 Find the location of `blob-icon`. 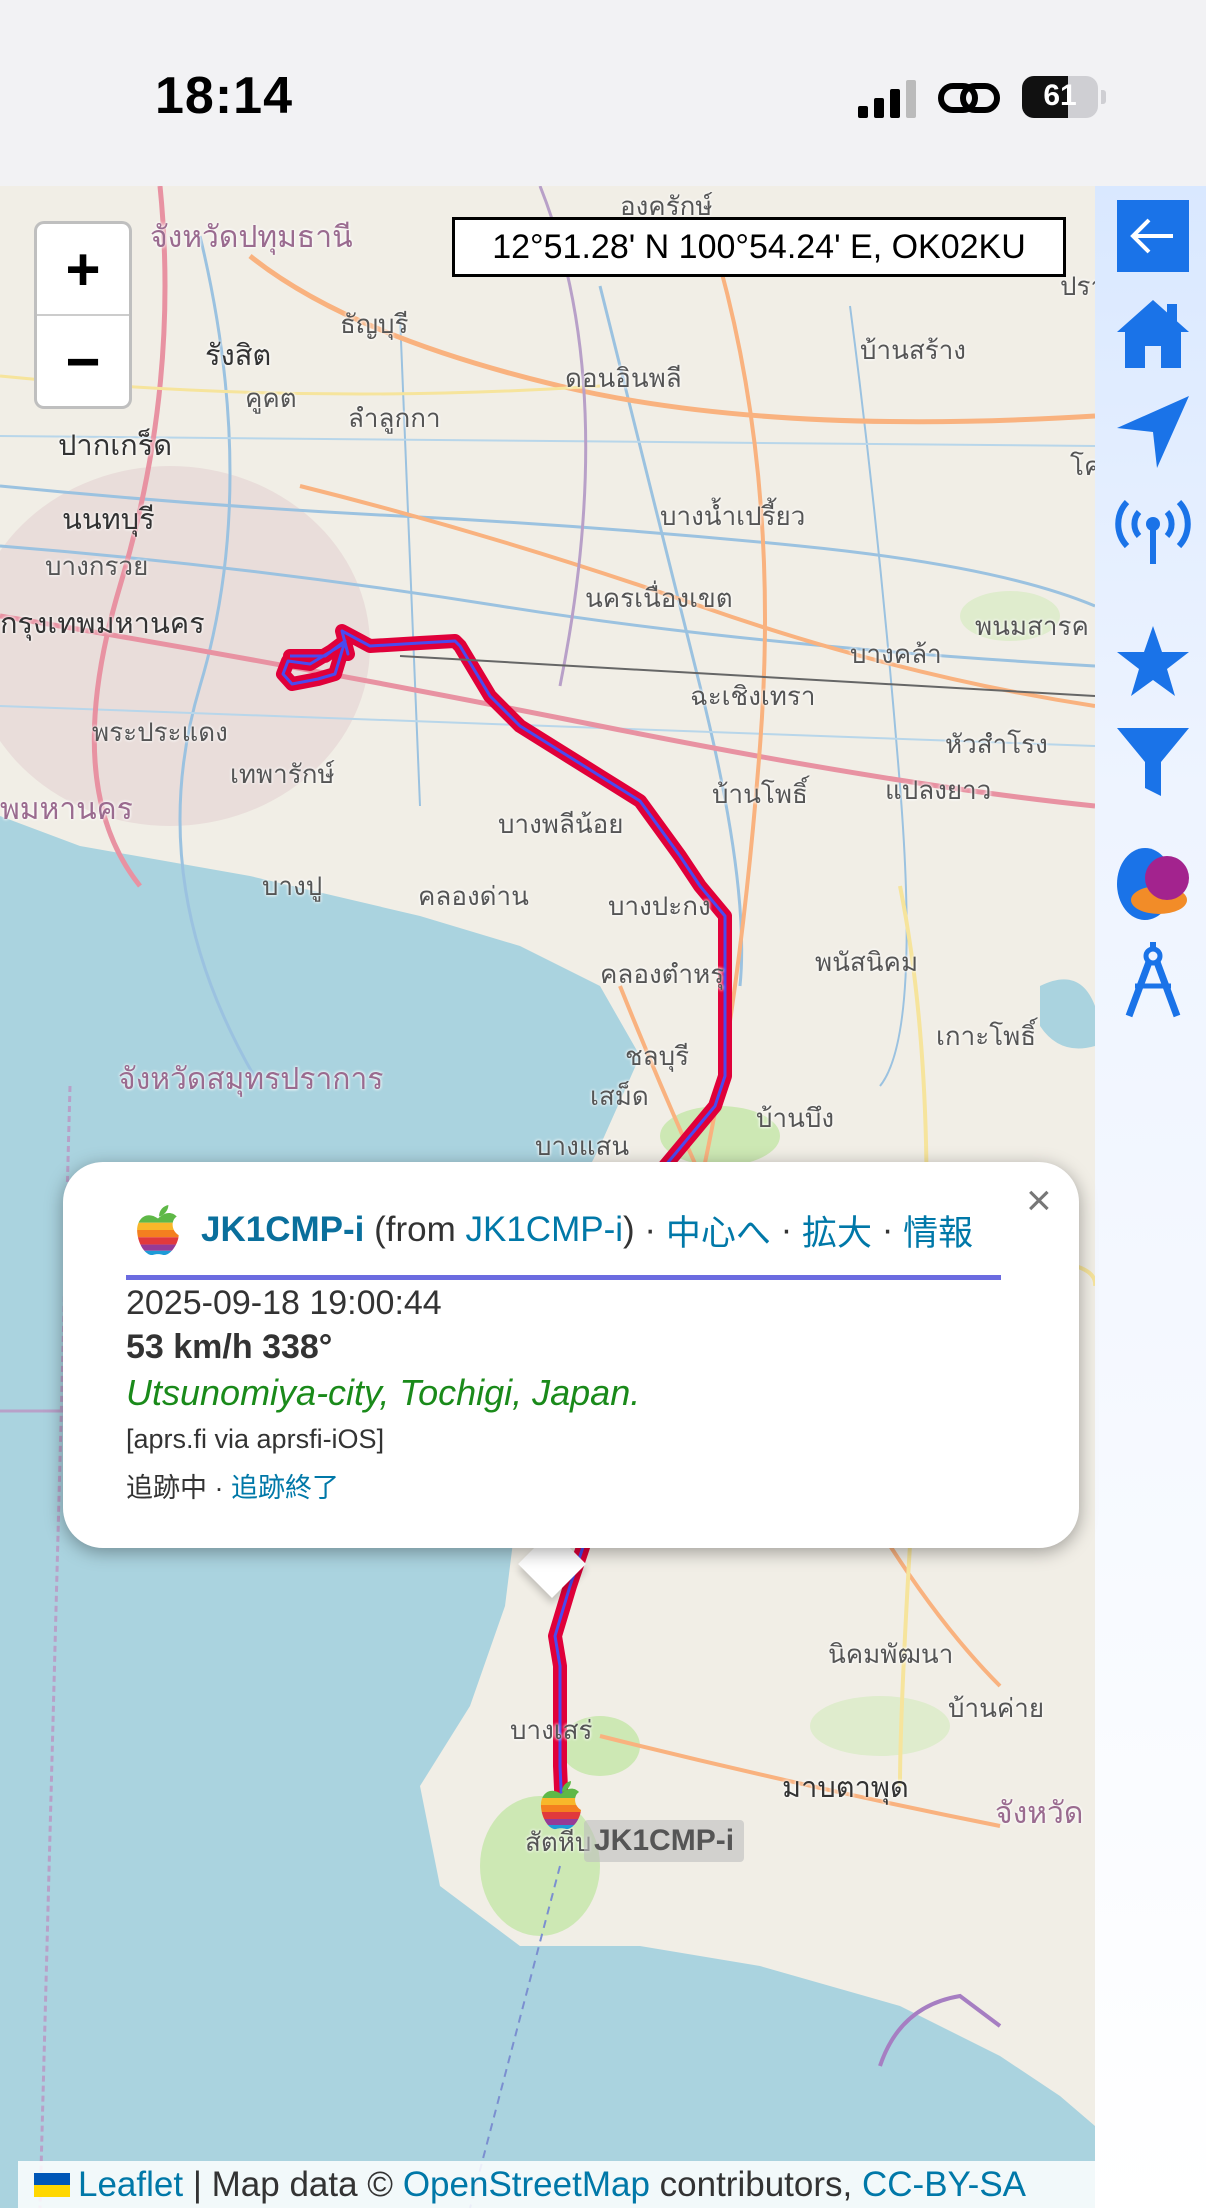

blob-icon is located at coordinates (1153, 884).